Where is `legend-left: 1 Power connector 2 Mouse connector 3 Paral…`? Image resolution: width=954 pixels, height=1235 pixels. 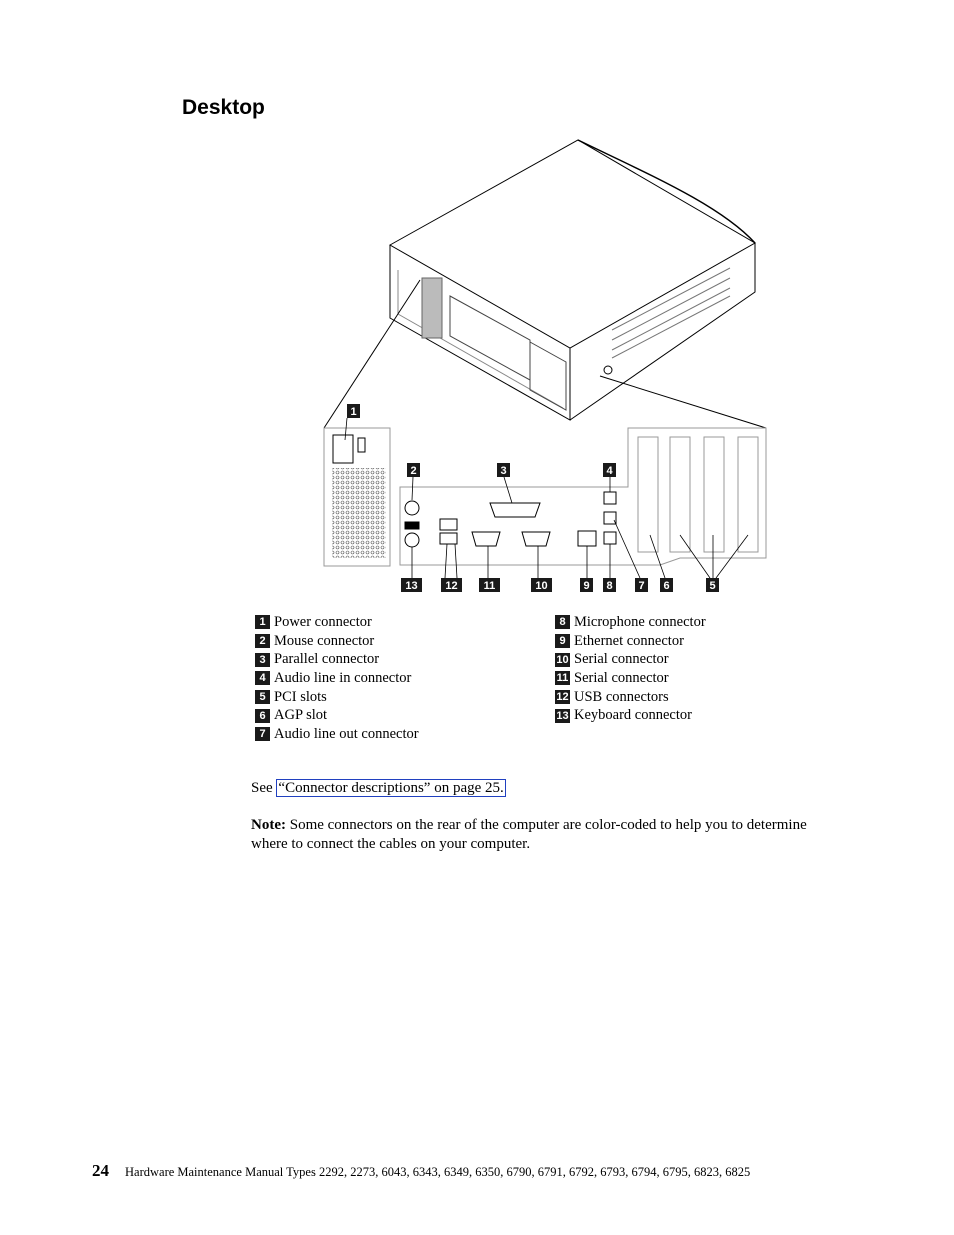 legend-left: 1 Power connector 2 Mouse connector 3 Paral… is located at coordinates (337, 678).